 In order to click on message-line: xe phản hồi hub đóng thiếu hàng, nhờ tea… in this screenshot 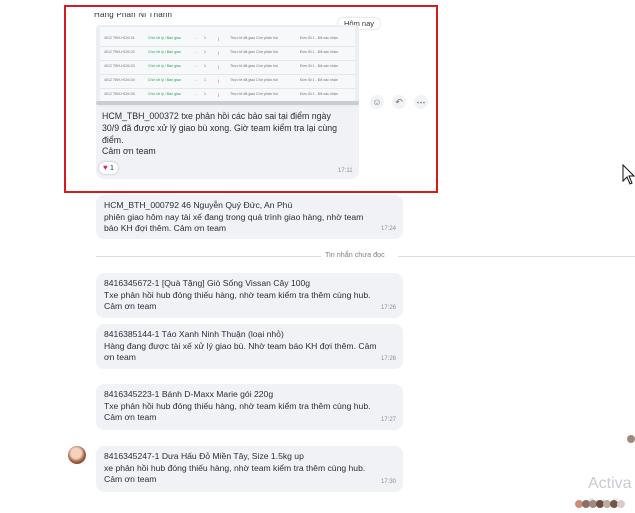, I will do `click(235, 467)`.